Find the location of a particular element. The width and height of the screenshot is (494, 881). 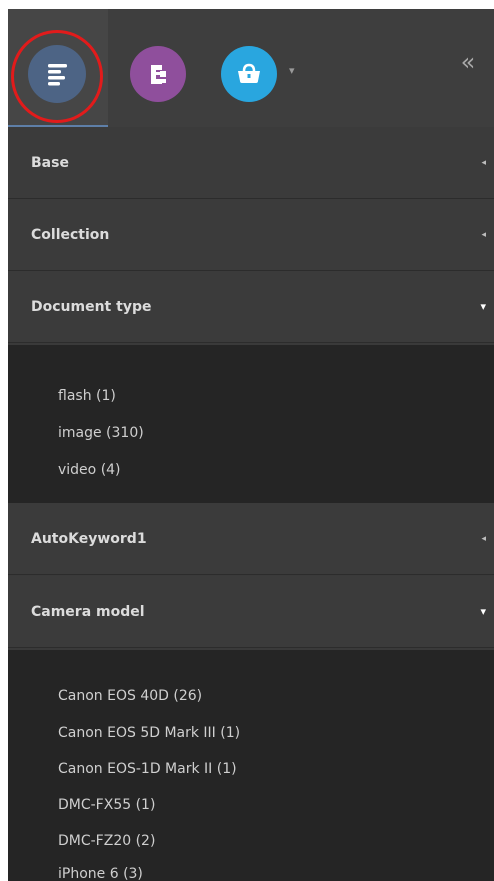

facet-item: flash (1) is located at coordinates (87, 396).